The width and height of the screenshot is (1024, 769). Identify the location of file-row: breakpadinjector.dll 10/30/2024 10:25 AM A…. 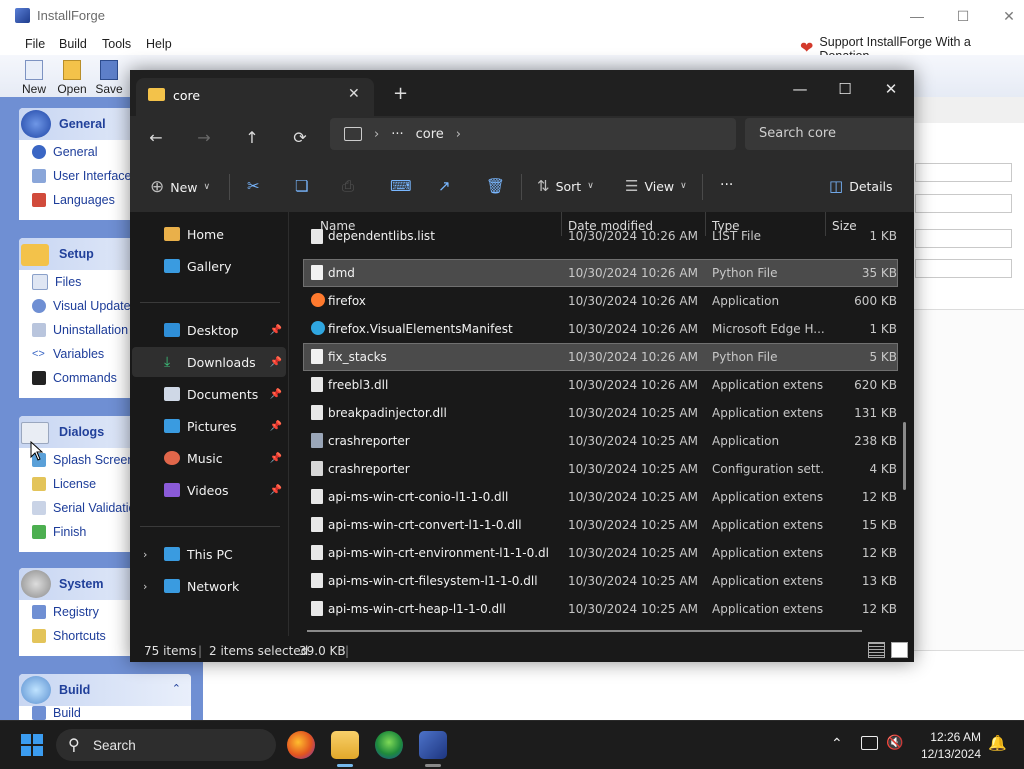
(600, 413).